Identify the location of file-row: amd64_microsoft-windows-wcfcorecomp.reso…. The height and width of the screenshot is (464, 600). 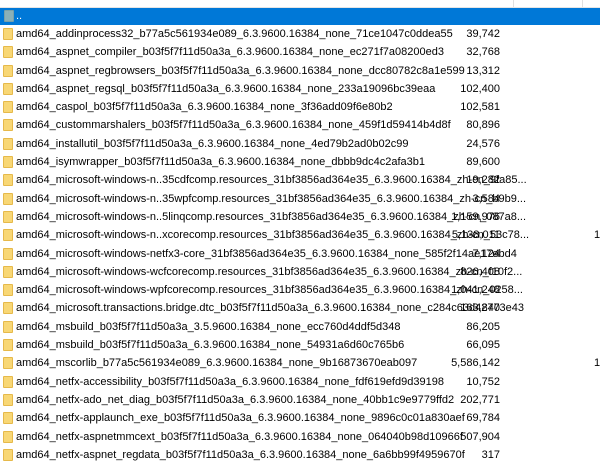
(300, 272).